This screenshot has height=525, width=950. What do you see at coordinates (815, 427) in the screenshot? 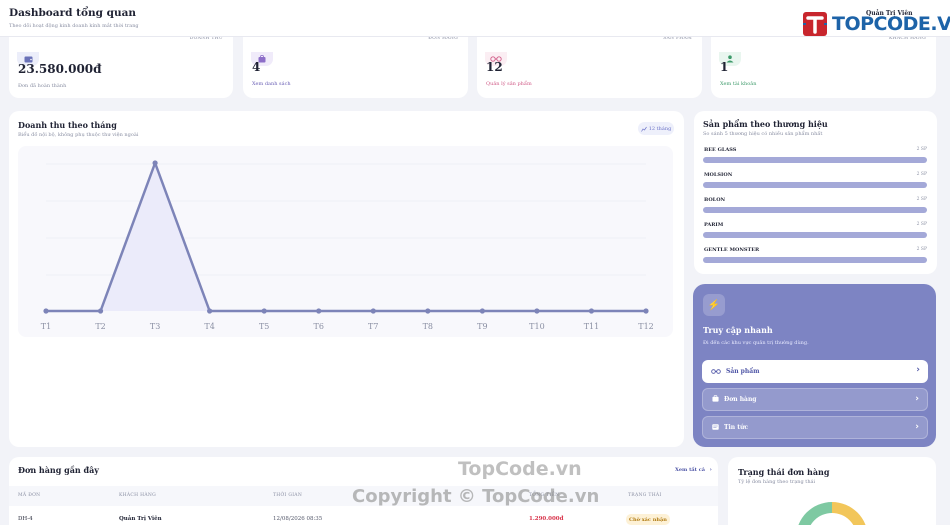
I see `quick-news-button: Tin tức ›` at bounding box center [815, 427].